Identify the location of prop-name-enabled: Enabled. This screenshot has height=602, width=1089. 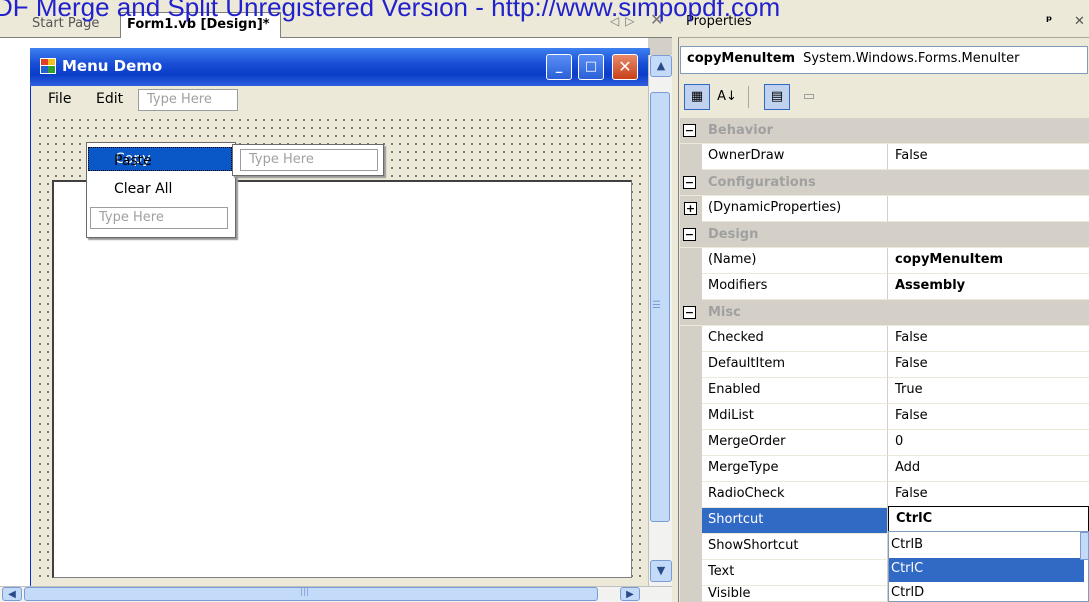
(795, 391).